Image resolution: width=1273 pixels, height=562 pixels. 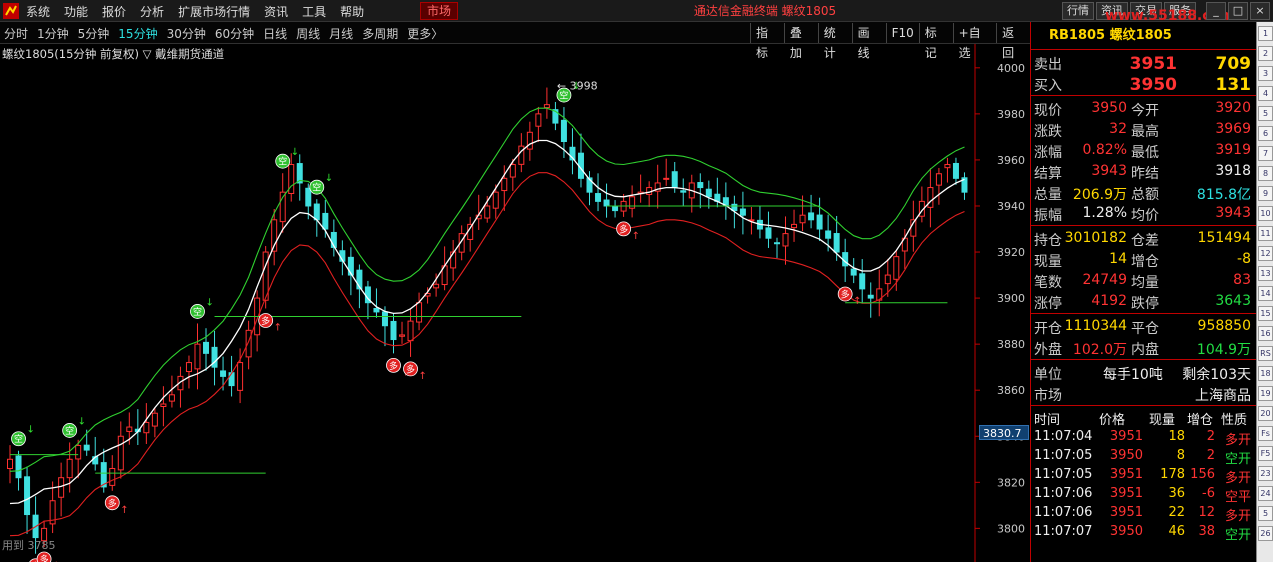 I want to click on period-tab-0: 分时, so click(x=16, y=33).